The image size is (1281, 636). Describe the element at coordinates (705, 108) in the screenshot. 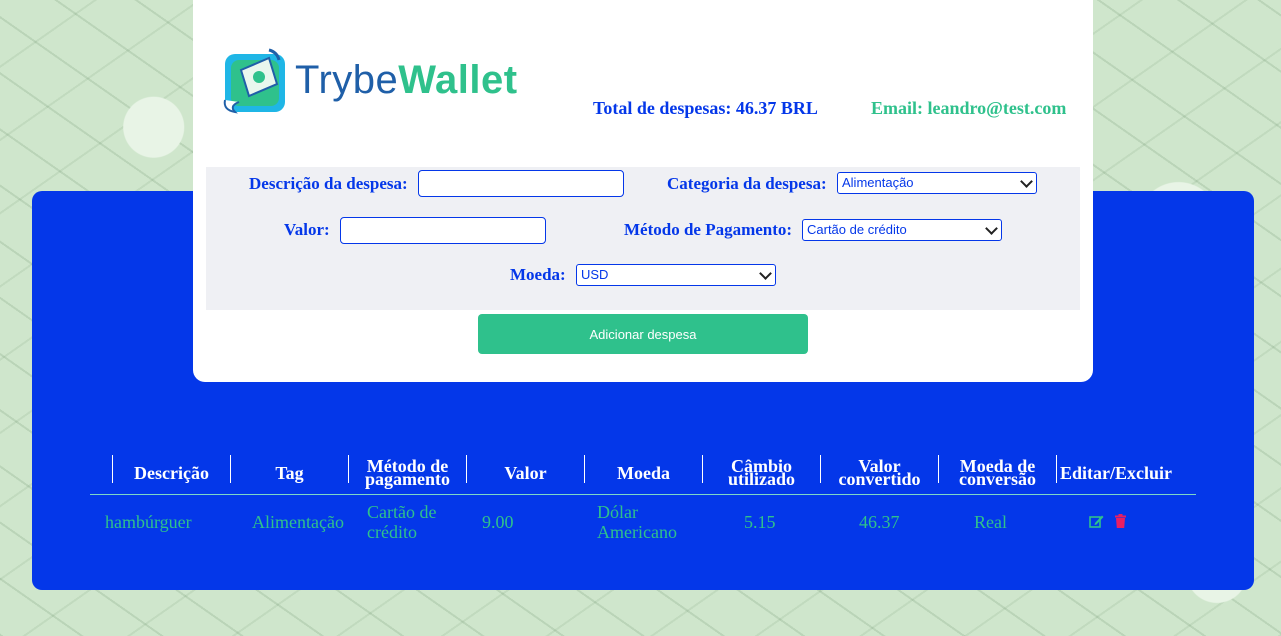

I see `total-expenses: Total de despesas: 46.37 BRL` at that location.